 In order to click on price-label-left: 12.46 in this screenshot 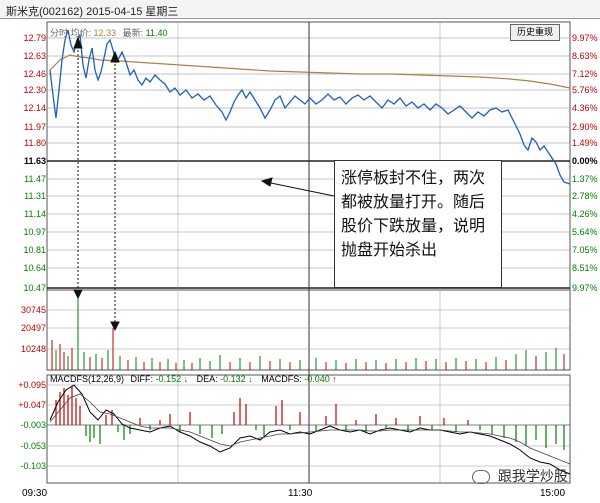, I will do `click(34, 74)`.